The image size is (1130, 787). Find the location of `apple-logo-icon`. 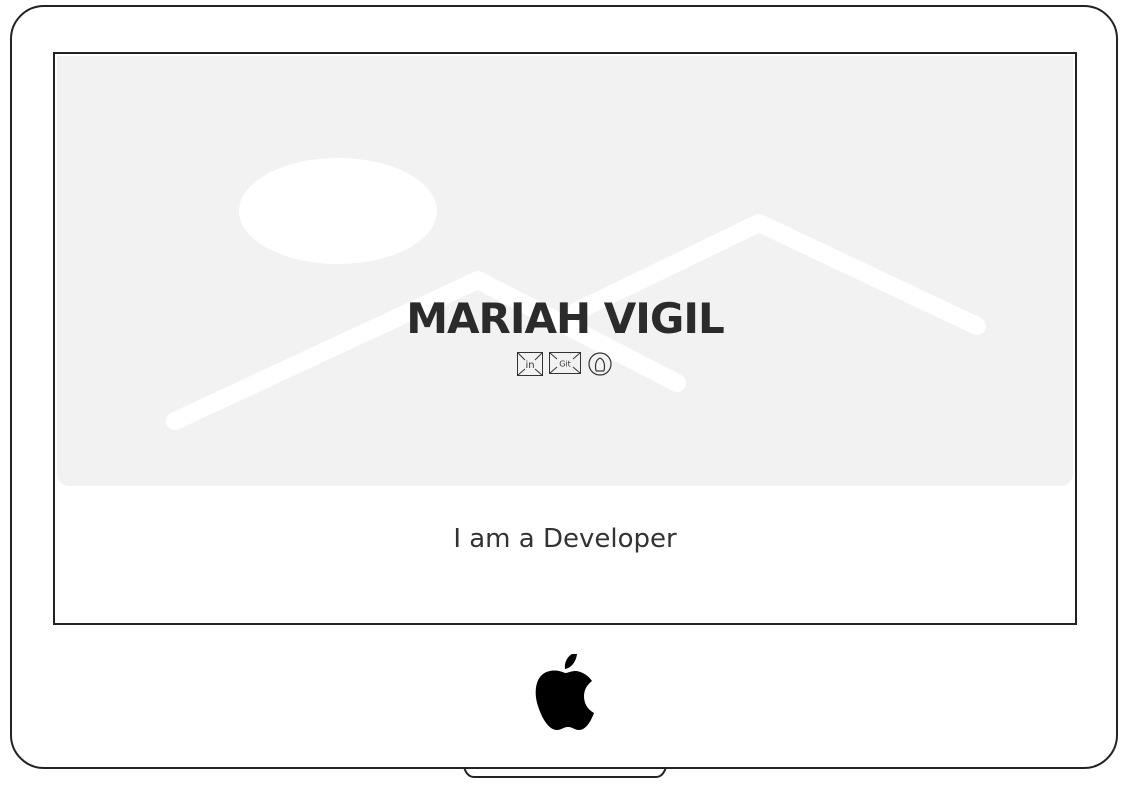

apple-logo-icon is located at coordinates (564, 692).